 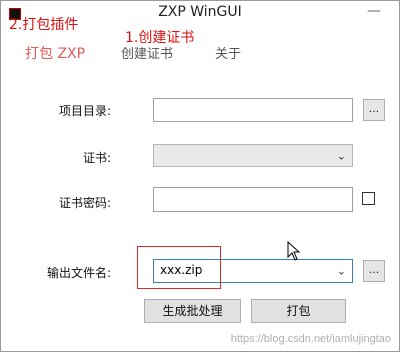 I want to click on annotation-step2: 2.打包插件, so click(x=44, y=25).